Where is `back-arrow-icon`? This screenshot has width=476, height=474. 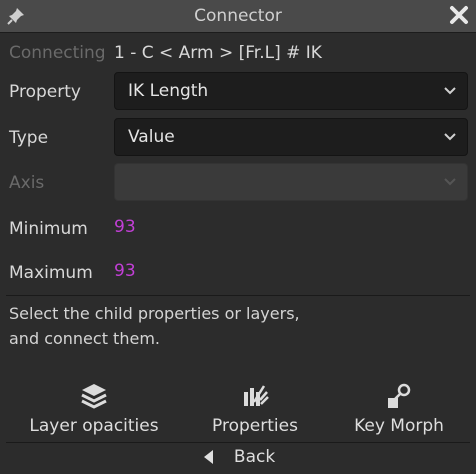
back-arrow-icon is located at coordinates (208, 456).